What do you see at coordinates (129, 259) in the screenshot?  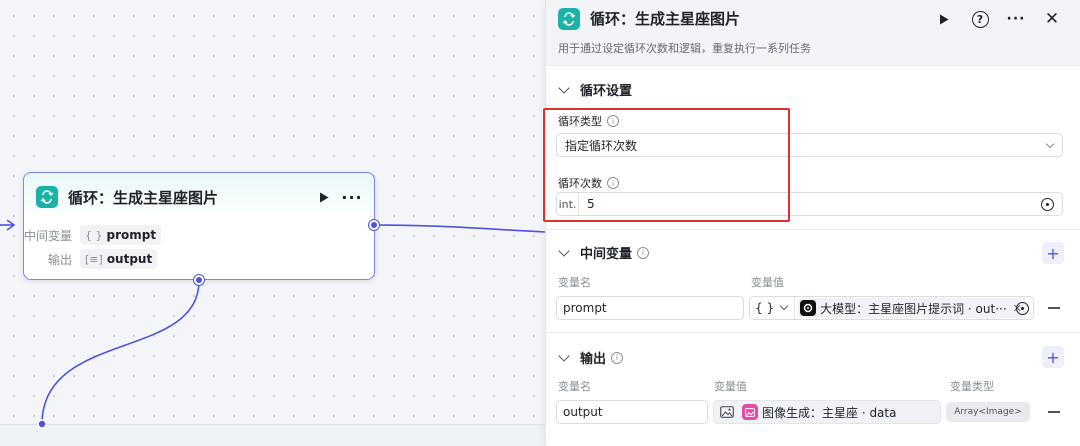 I see `output-name: output` at bounding box center [129, 259].